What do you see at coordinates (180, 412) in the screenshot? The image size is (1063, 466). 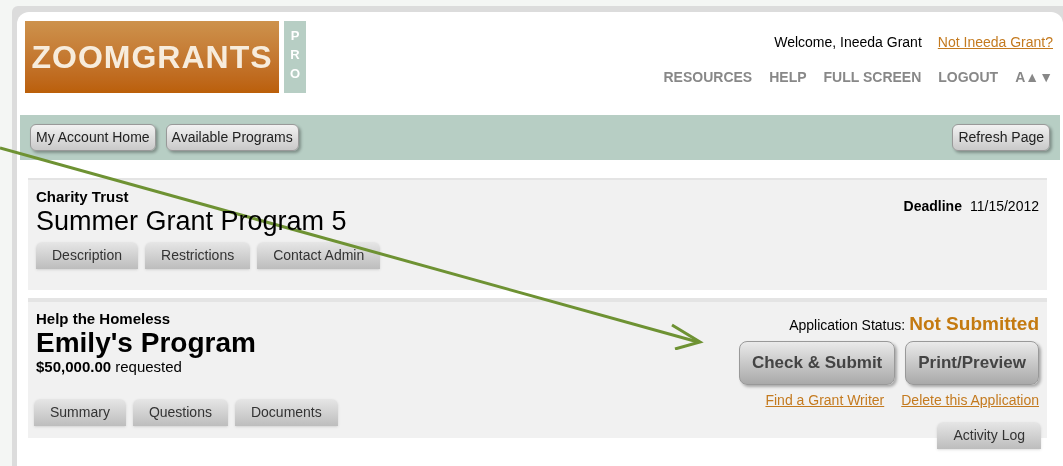 I see `application-tab: Questions` at bounding box center [180, 412].